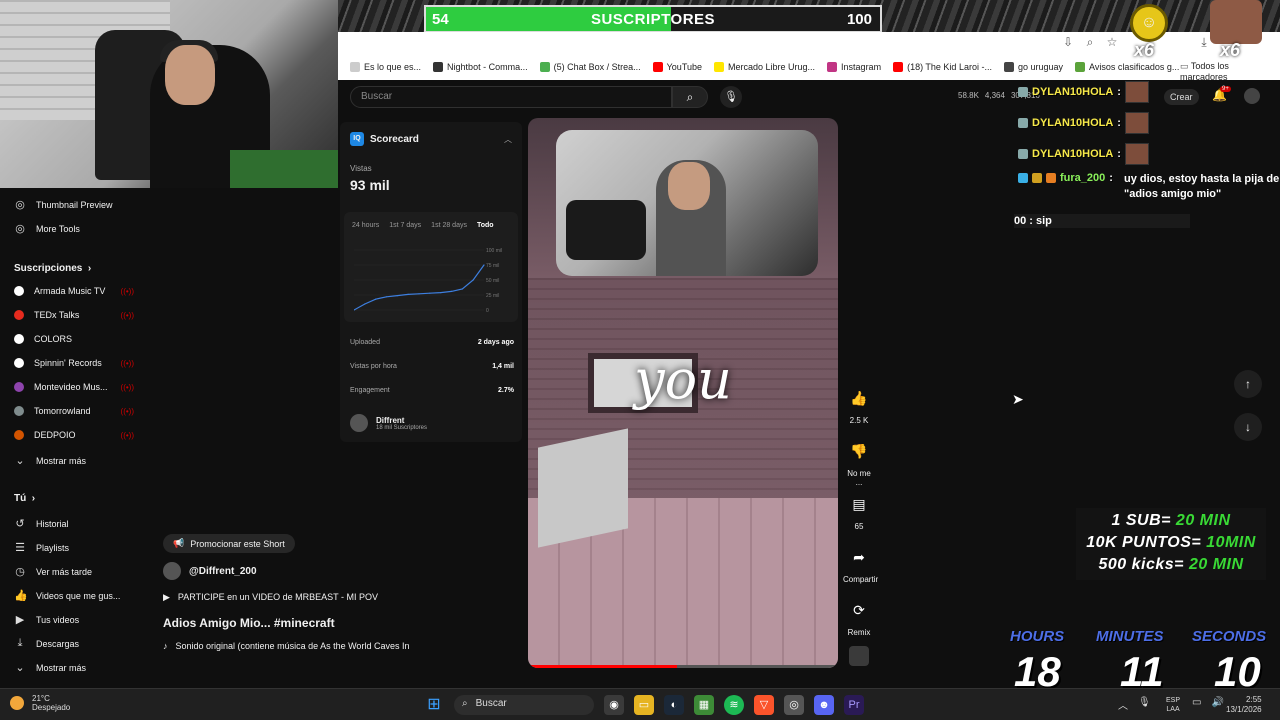  What do you see at coordinates (1236, 22) in the screenshot?
I see `face-emote-icon` at bounding box center [1236, 22].